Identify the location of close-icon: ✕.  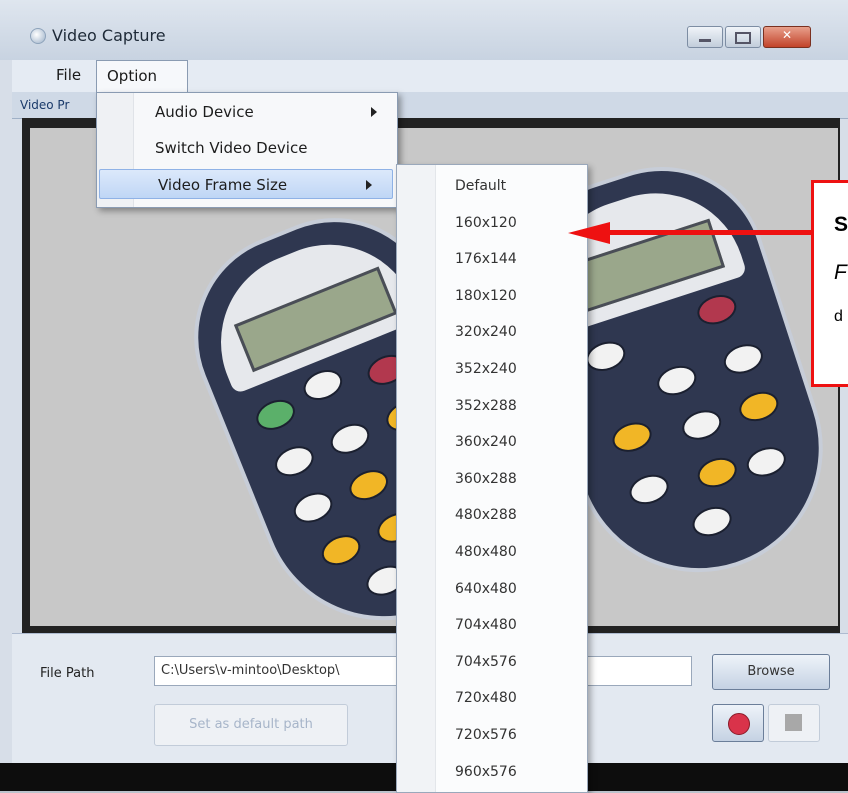
(787, 35).